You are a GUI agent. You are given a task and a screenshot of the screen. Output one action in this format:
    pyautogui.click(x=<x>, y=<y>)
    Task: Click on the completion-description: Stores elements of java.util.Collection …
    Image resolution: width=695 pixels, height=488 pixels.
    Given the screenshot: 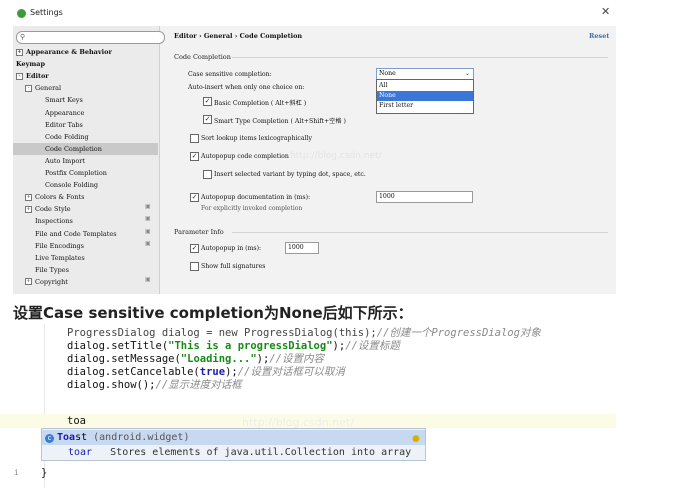 What is the action you would take?
    pyautogui.click(x=261, y=452)
    